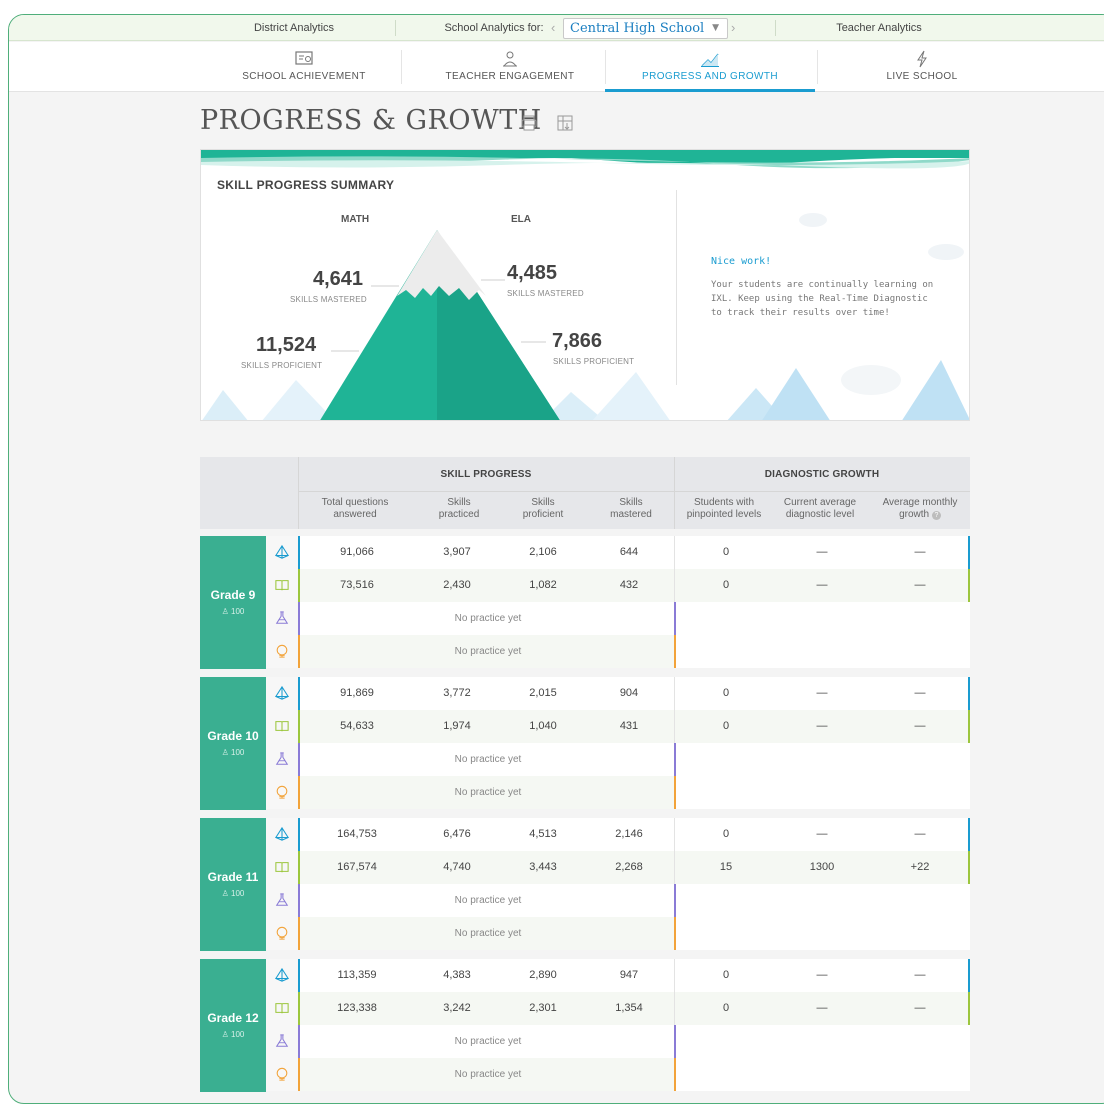  I want to click on grade-label: Grade 11 ♙ 100, so click(233, 884).